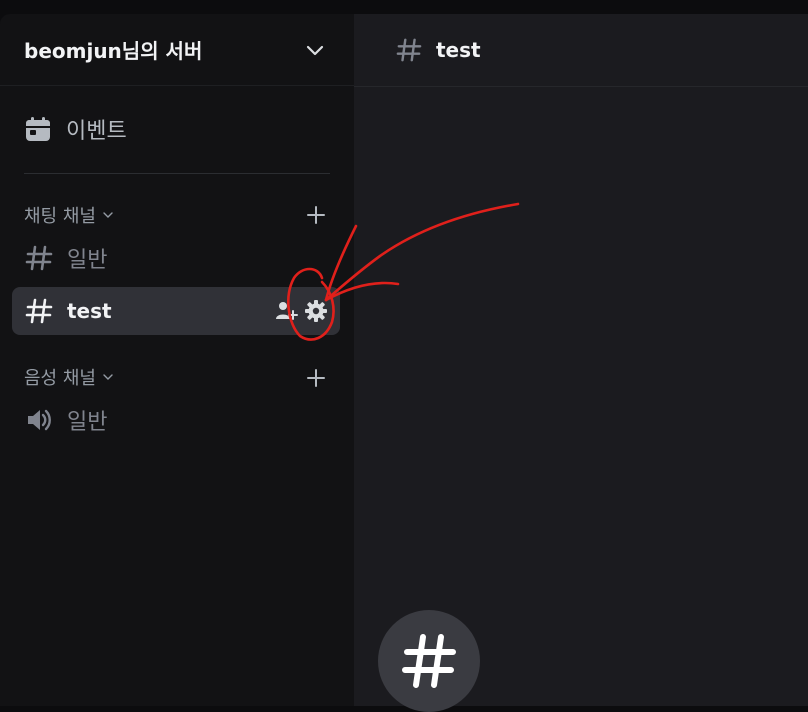 The width and height of the screenshot is (808, 712). I want to click on category-voice-channels: 음성 채널, so click(69, 377).